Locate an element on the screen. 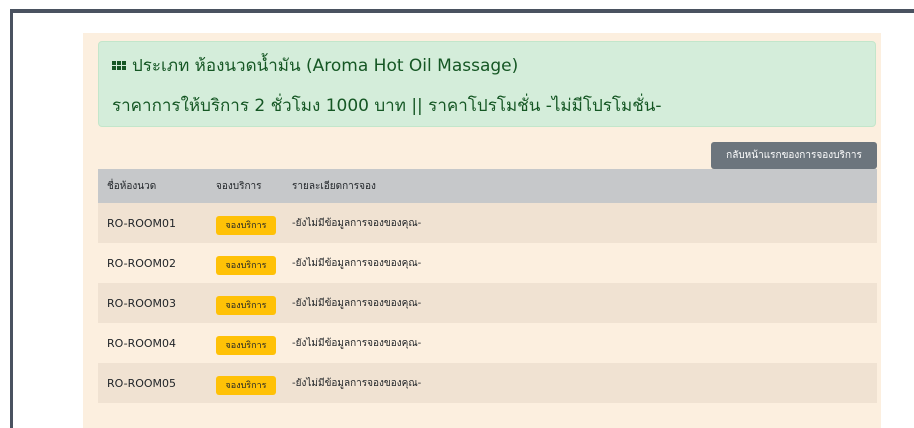  back-to-booking-home-button: กลับหน้าแรกของการจองบริการ is located at coordinates (794, 155).